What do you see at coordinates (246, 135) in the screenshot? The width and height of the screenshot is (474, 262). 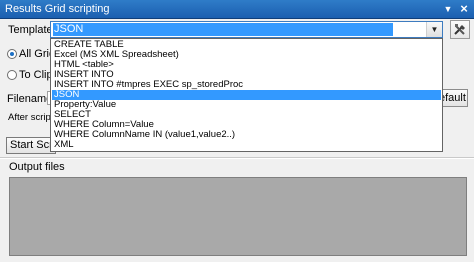 I see `dropdown-option: WHERE ColumnName IN (value1,value2..)` at bounding box center [246, 135].